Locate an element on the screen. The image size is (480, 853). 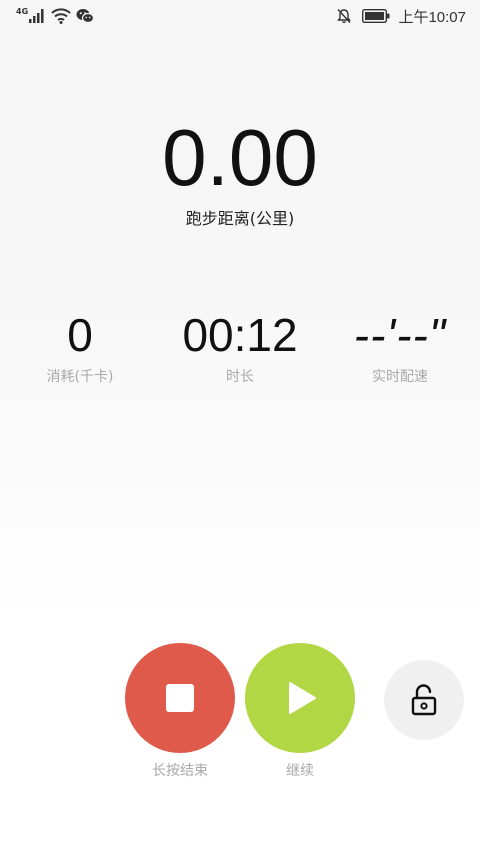
play-icon is located at coordinates (302, 698).